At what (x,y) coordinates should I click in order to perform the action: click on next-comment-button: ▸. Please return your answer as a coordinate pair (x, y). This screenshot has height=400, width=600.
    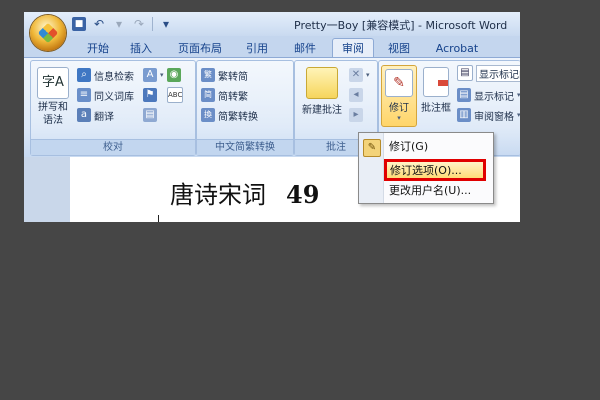
    Looking at the image, I should click on (356, 115).